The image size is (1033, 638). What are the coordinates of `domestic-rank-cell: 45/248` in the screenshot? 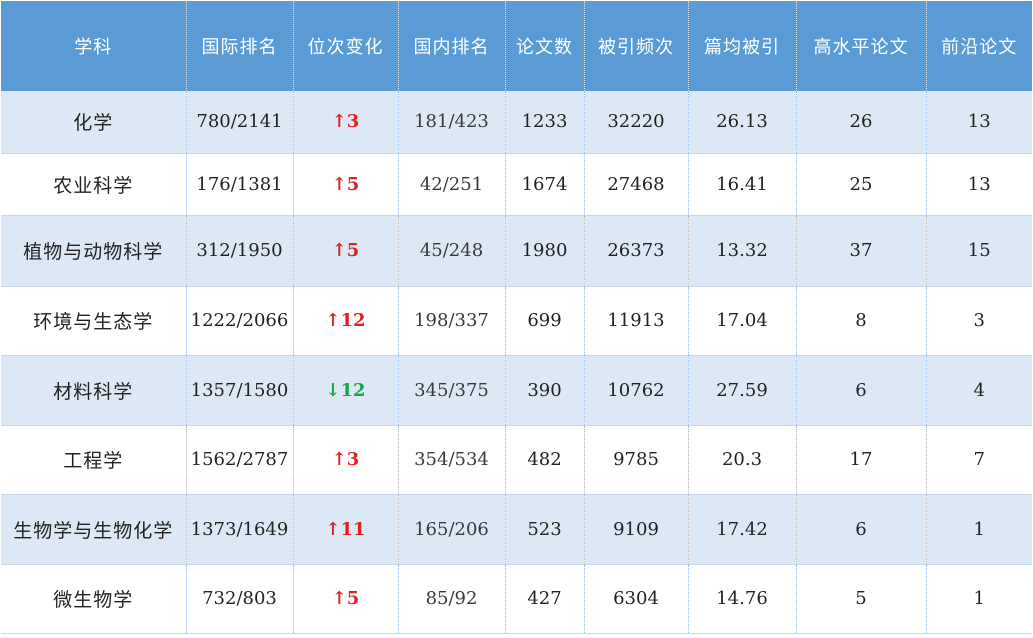 It's located at (452, 251).